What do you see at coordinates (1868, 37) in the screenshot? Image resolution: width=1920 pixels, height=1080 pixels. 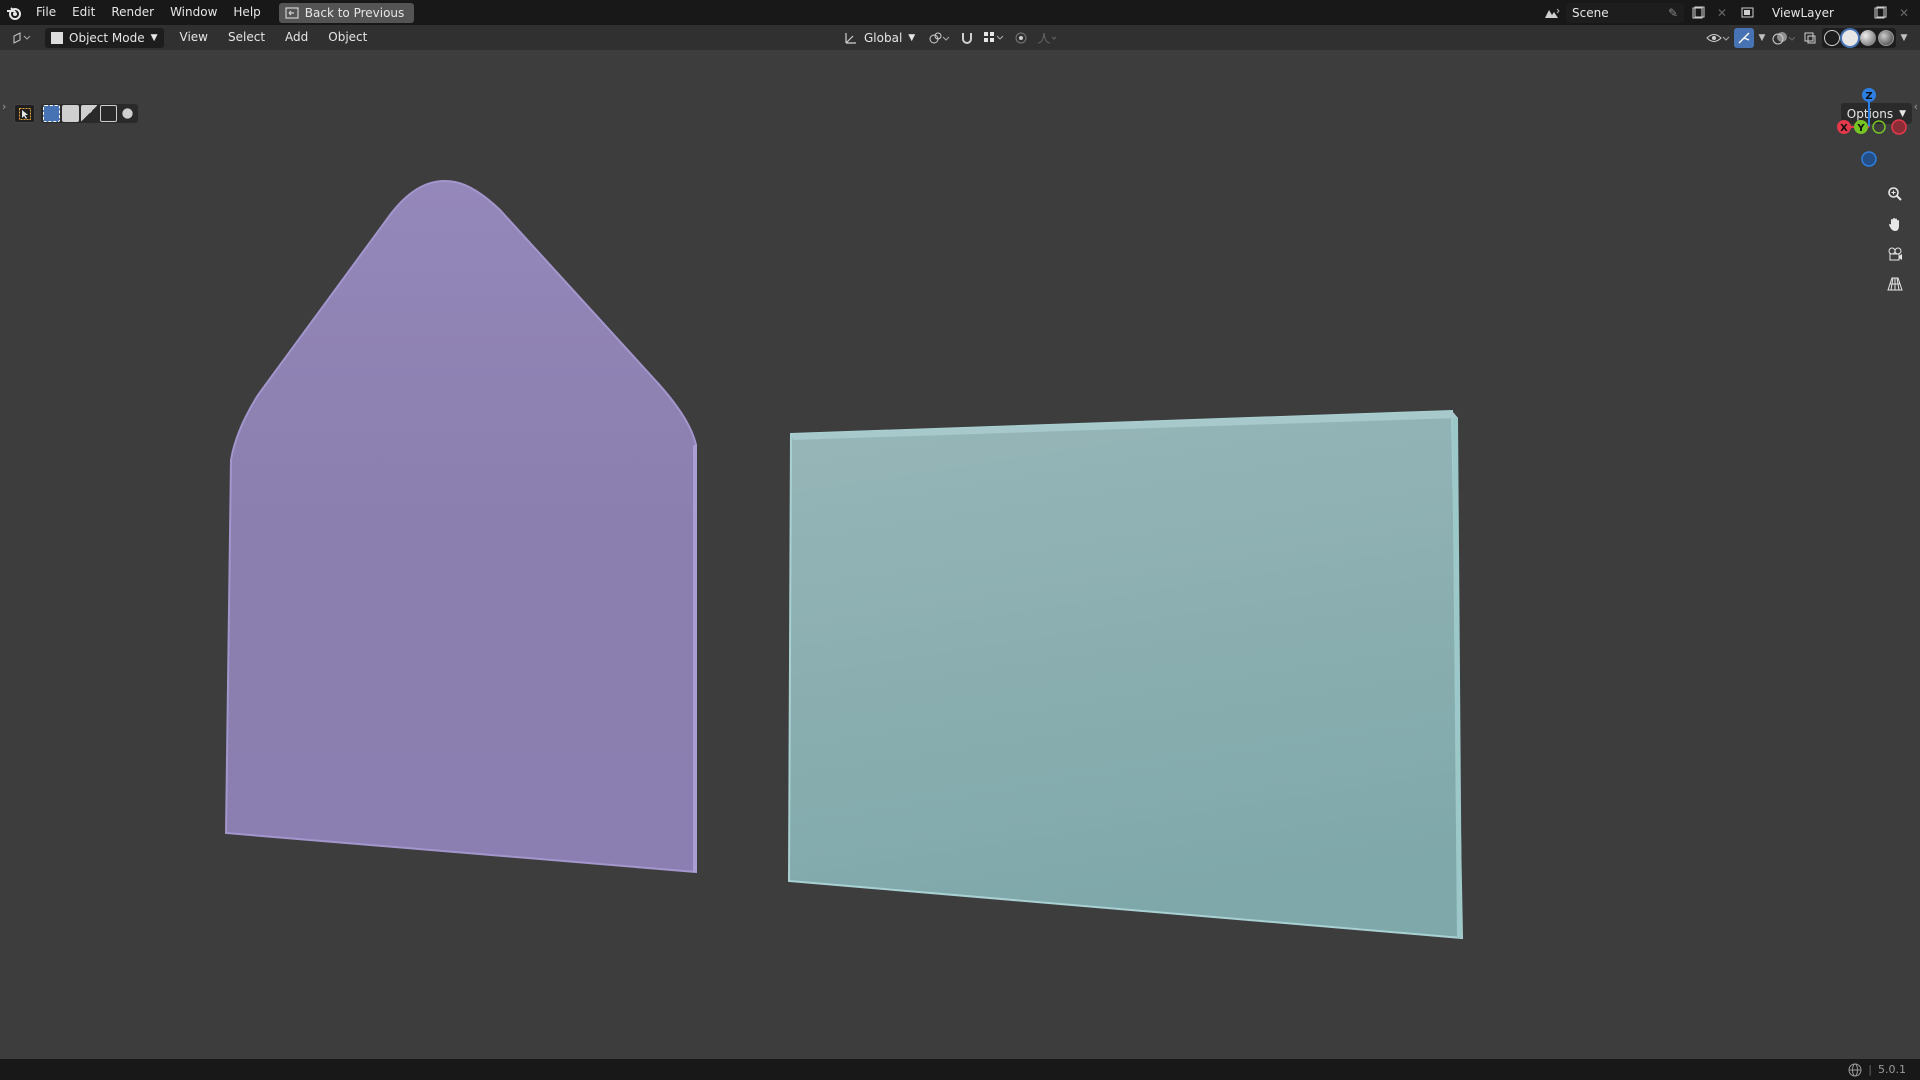 I see `material-preview-icon` at bounding box center [1868, 37].